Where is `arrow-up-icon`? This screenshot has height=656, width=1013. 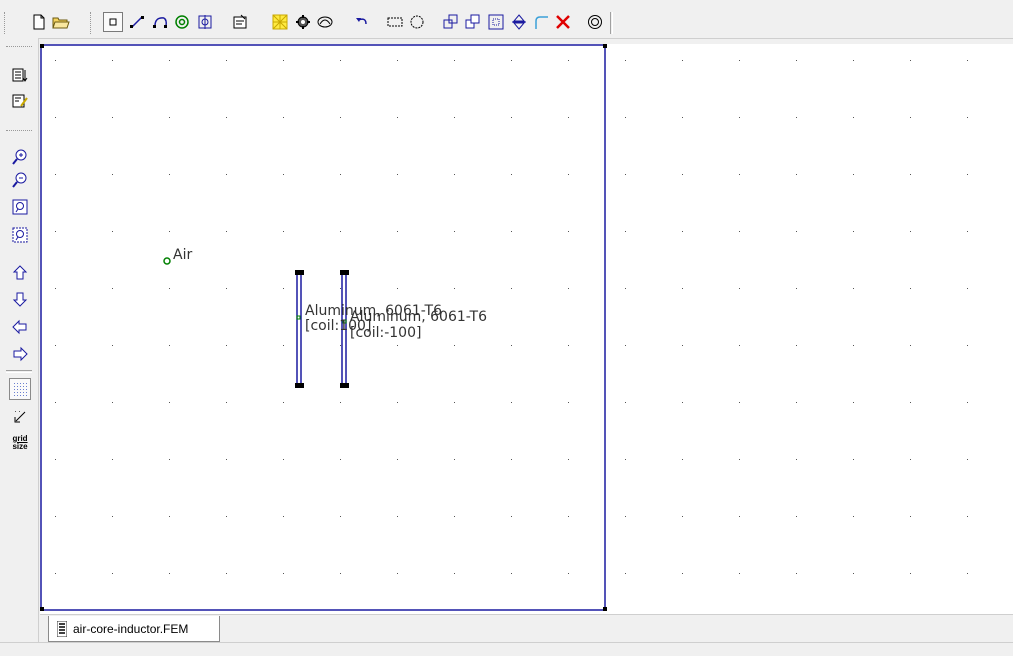 arrow-up-icon is located at coordinates (20, 272).